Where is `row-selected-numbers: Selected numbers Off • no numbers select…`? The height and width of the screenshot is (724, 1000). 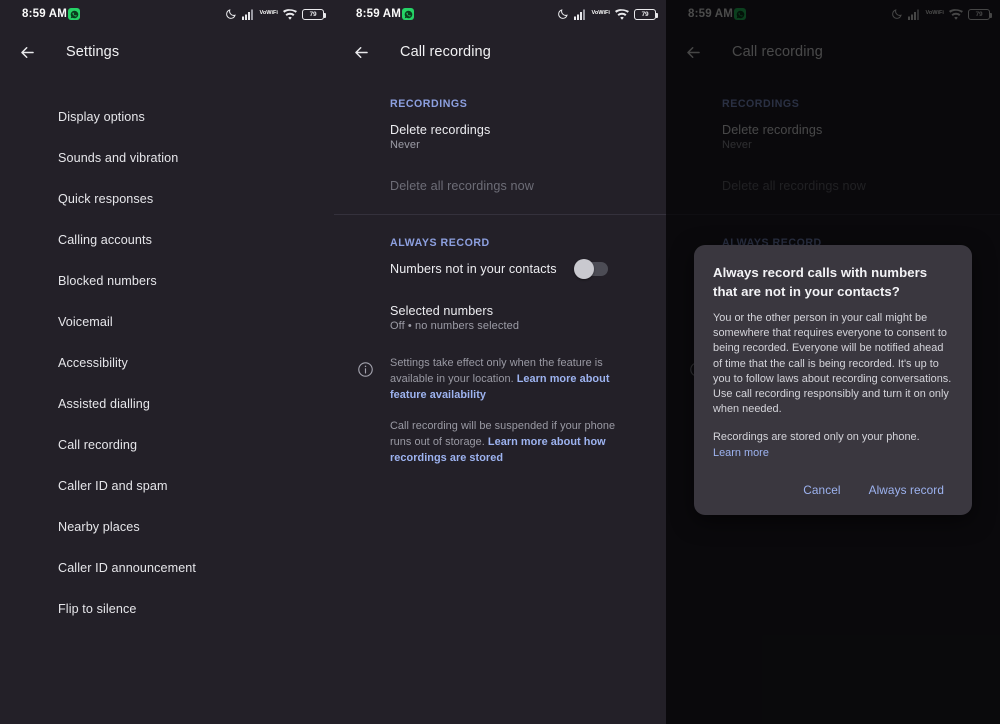
row-selected-numbers: Selected numbers Off • no numbers select… is located at coordinates (500, 318).